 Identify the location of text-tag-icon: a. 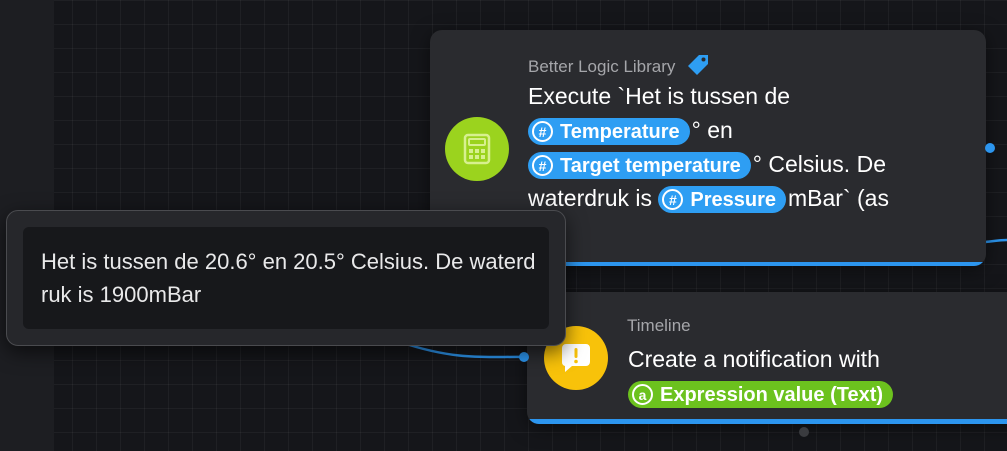
(642, 395).